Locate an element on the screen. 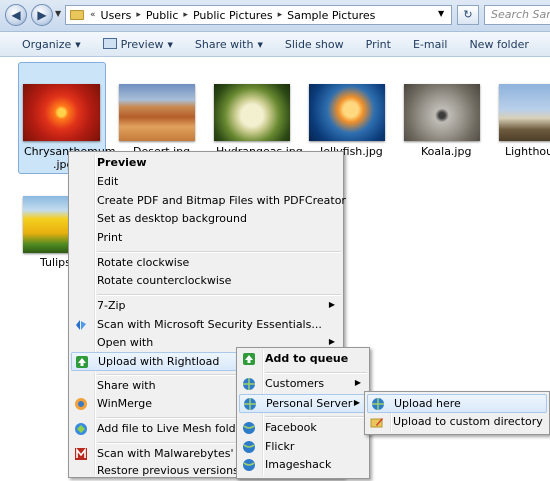 Image resolution: width=550 pixels, height=481 pixels. menu-item-label: Set as desktop background is located at coordinates (172, 218).